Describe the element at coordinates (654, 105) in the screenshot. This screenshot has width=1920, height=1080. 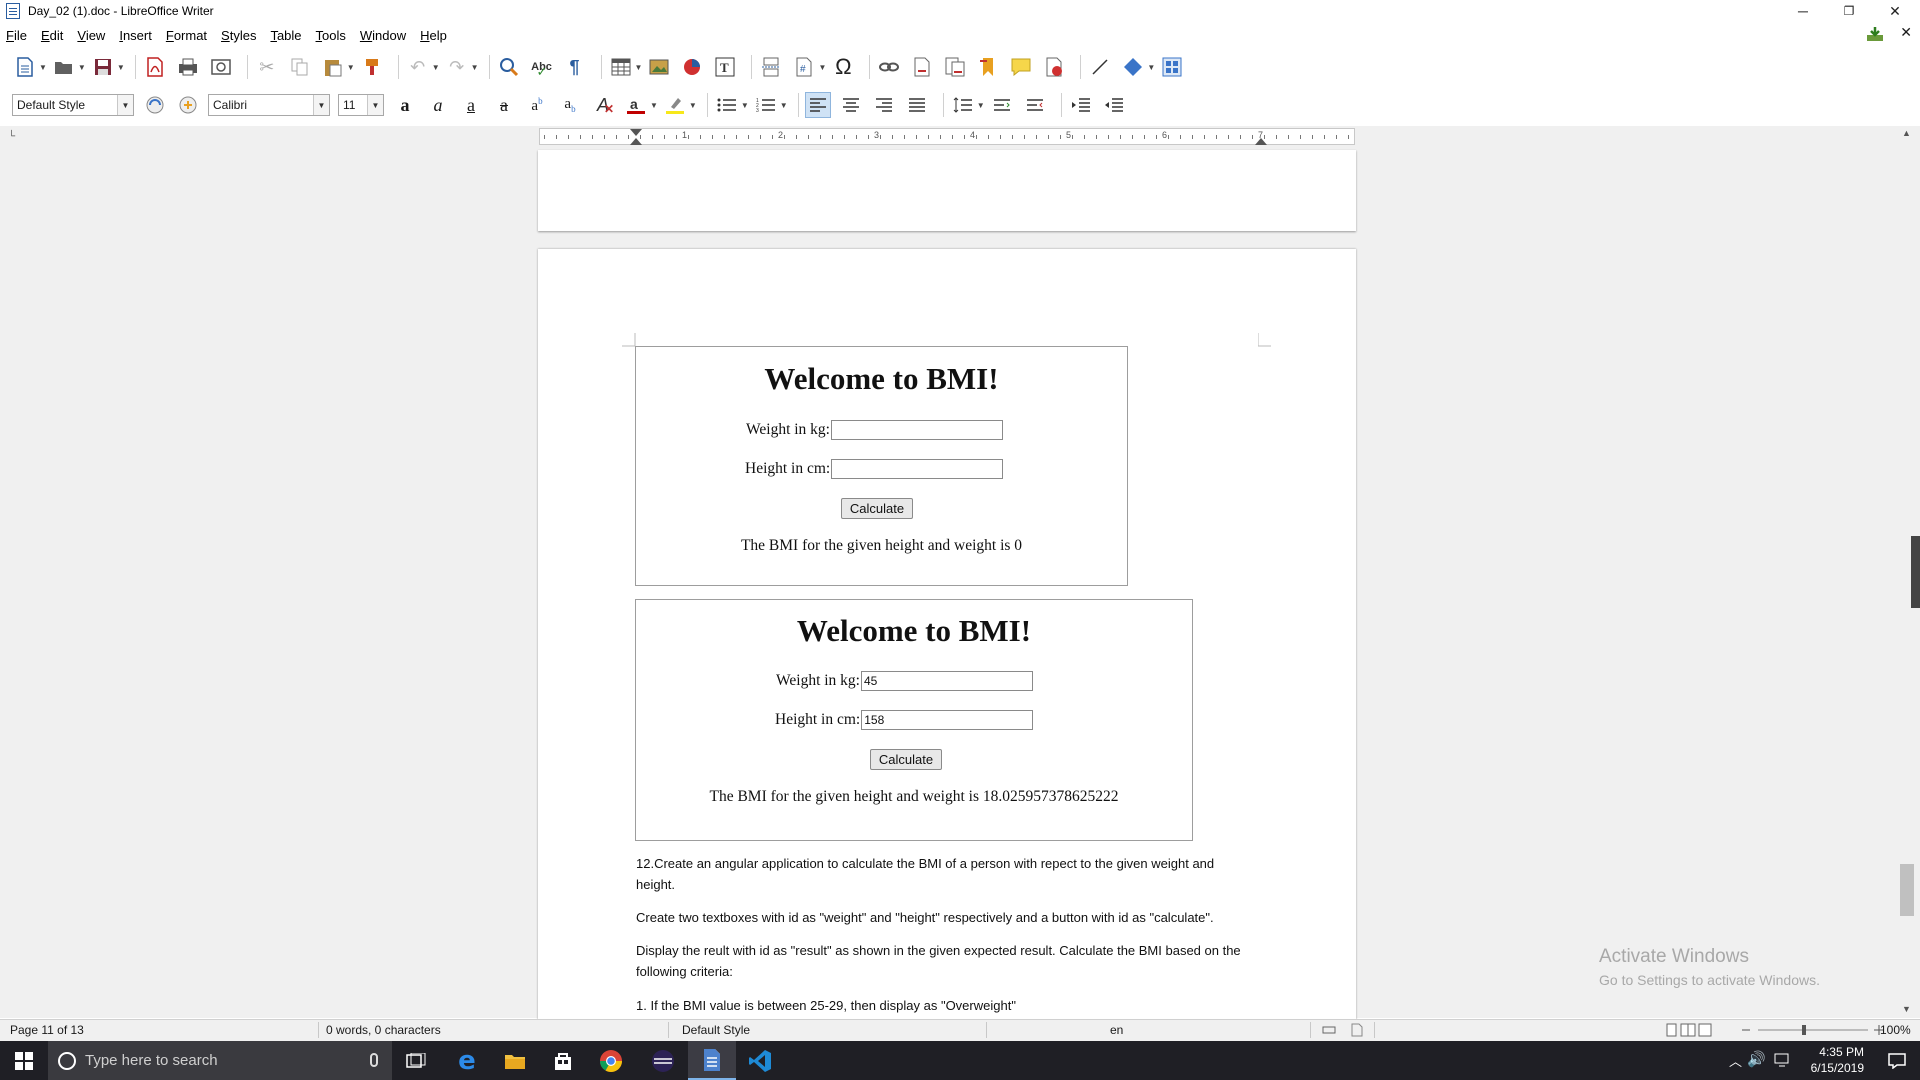
I see `font-color-dropdown-icon: ▼` at that location.